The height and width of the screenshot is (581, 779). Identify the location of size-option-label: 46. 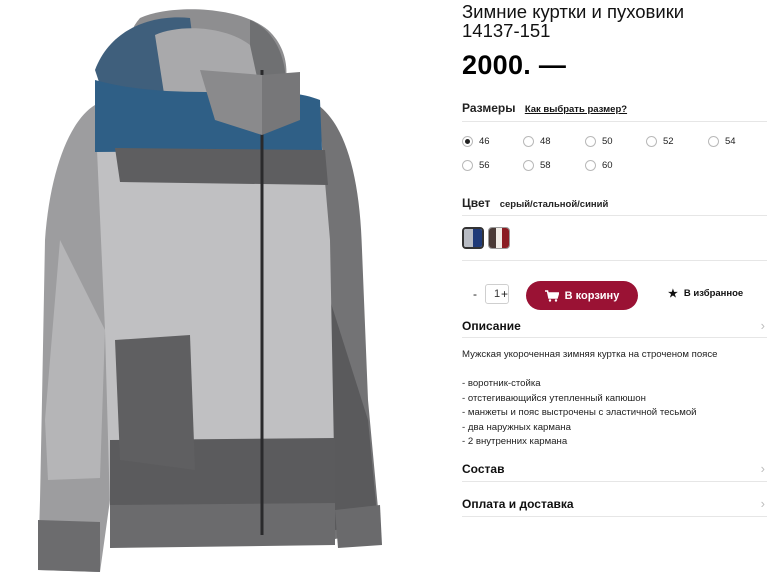
(484, 141).